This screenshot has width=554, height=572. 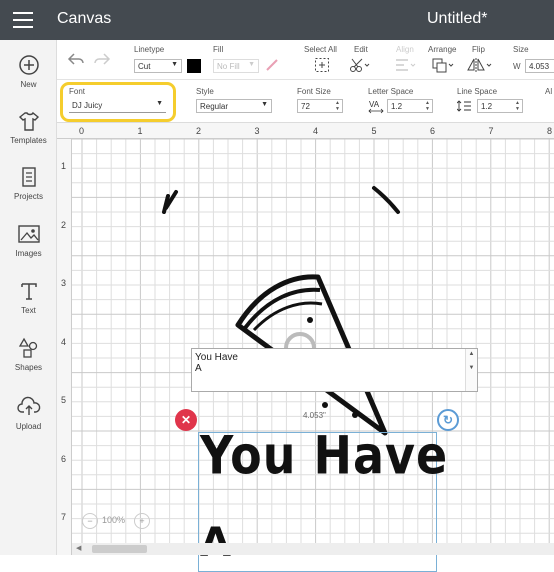 I want to click on zoom-out-icon: −, so click(x=90, y=521).